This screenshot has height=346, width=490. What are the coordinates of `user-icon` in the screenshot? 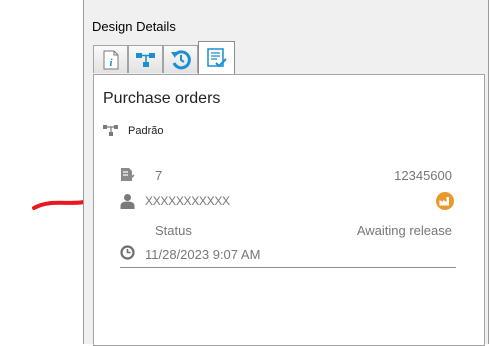 It's located at (127, 201).